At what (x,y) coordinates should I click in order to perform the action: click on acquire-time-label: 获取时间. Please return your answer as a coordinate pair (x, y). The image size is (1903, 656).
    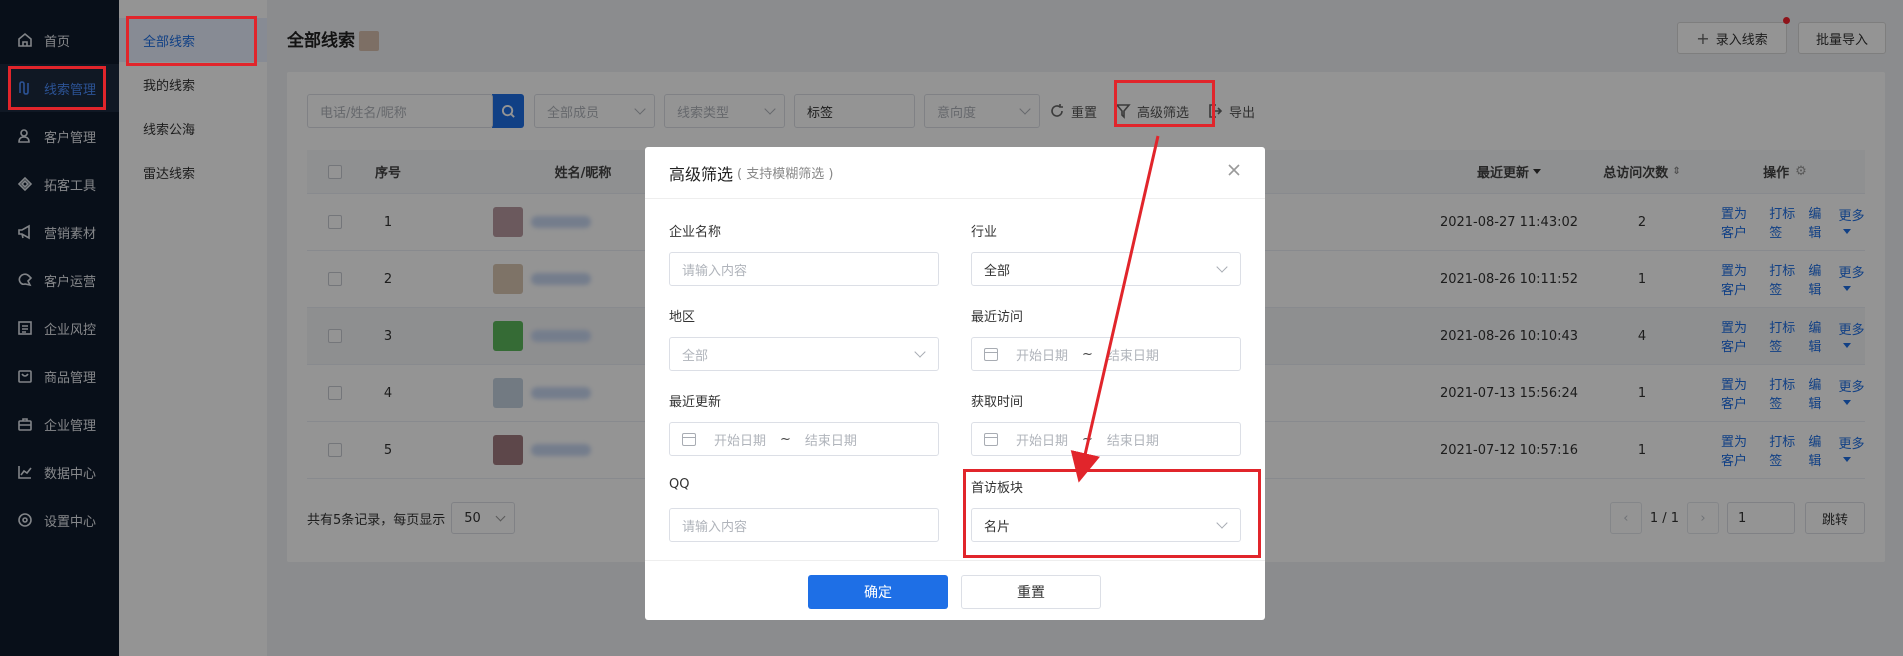
    Looking at the image, I should click on (997, 402).